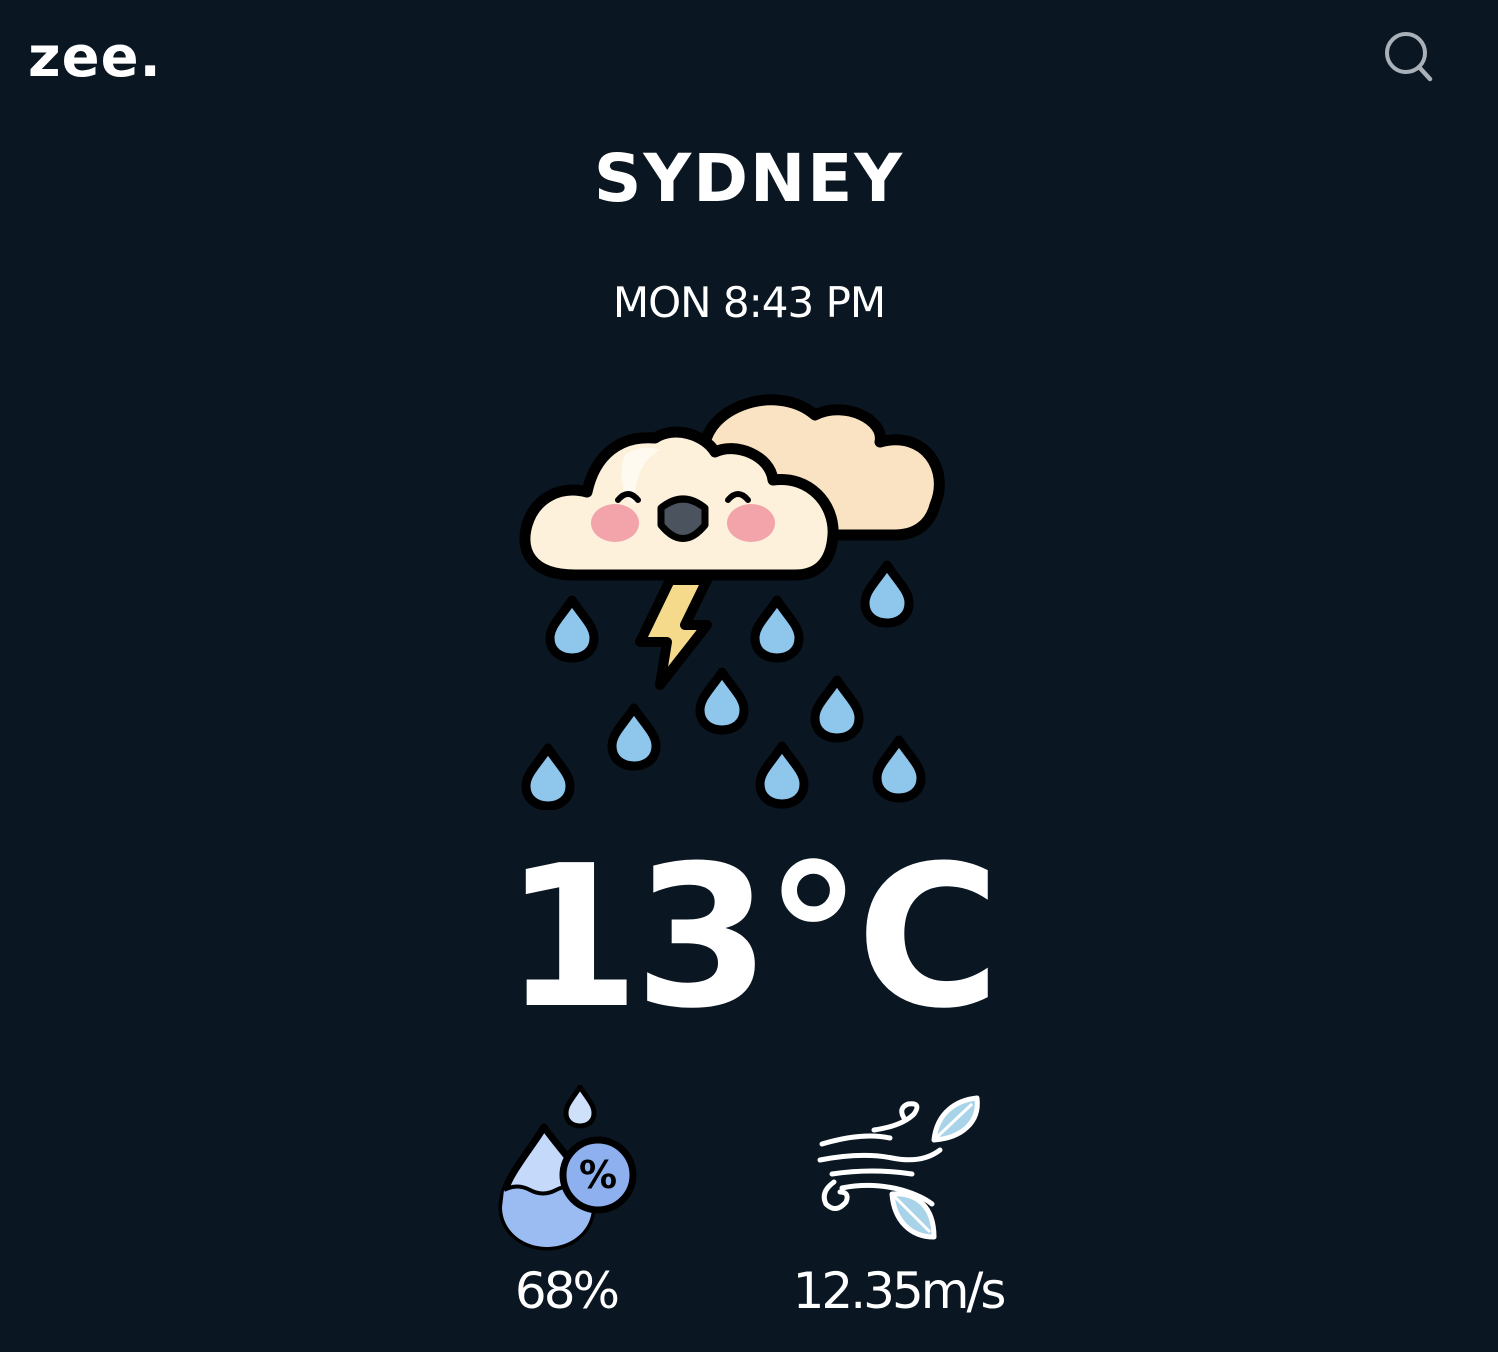 Image resolution: width=1498 pixels, height=1352 pixels. Describe the element at coordinates (567, 1167) in the screenshot. I see `humidity-icon: %` at that location.